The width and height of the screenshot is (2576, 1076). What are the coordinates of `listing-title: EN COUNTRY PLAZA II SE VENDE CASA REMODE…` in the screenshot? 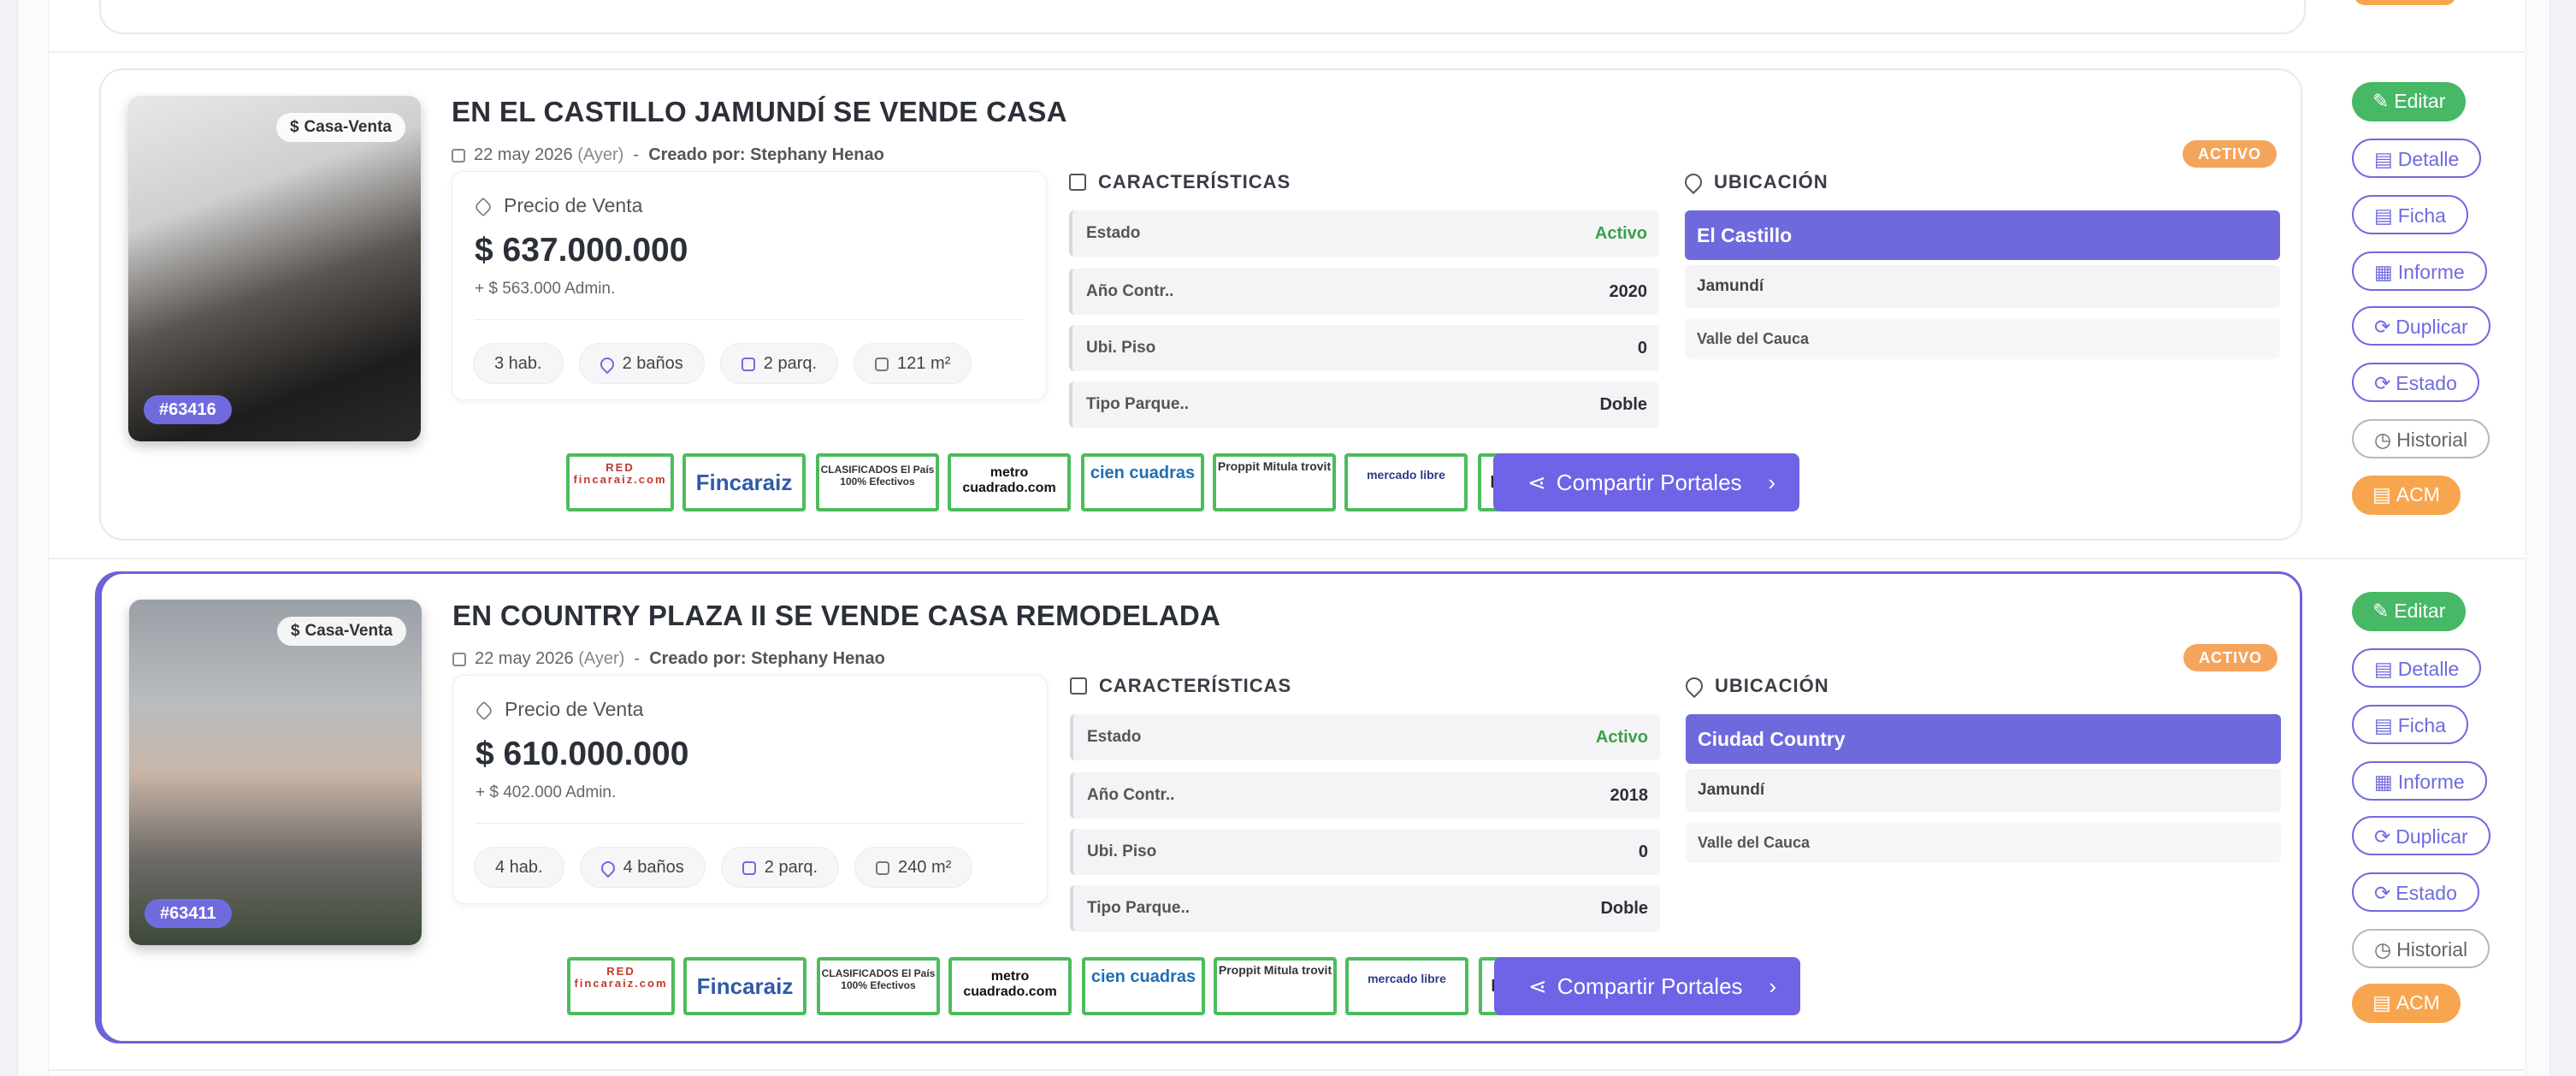 It's located at (836, 616).